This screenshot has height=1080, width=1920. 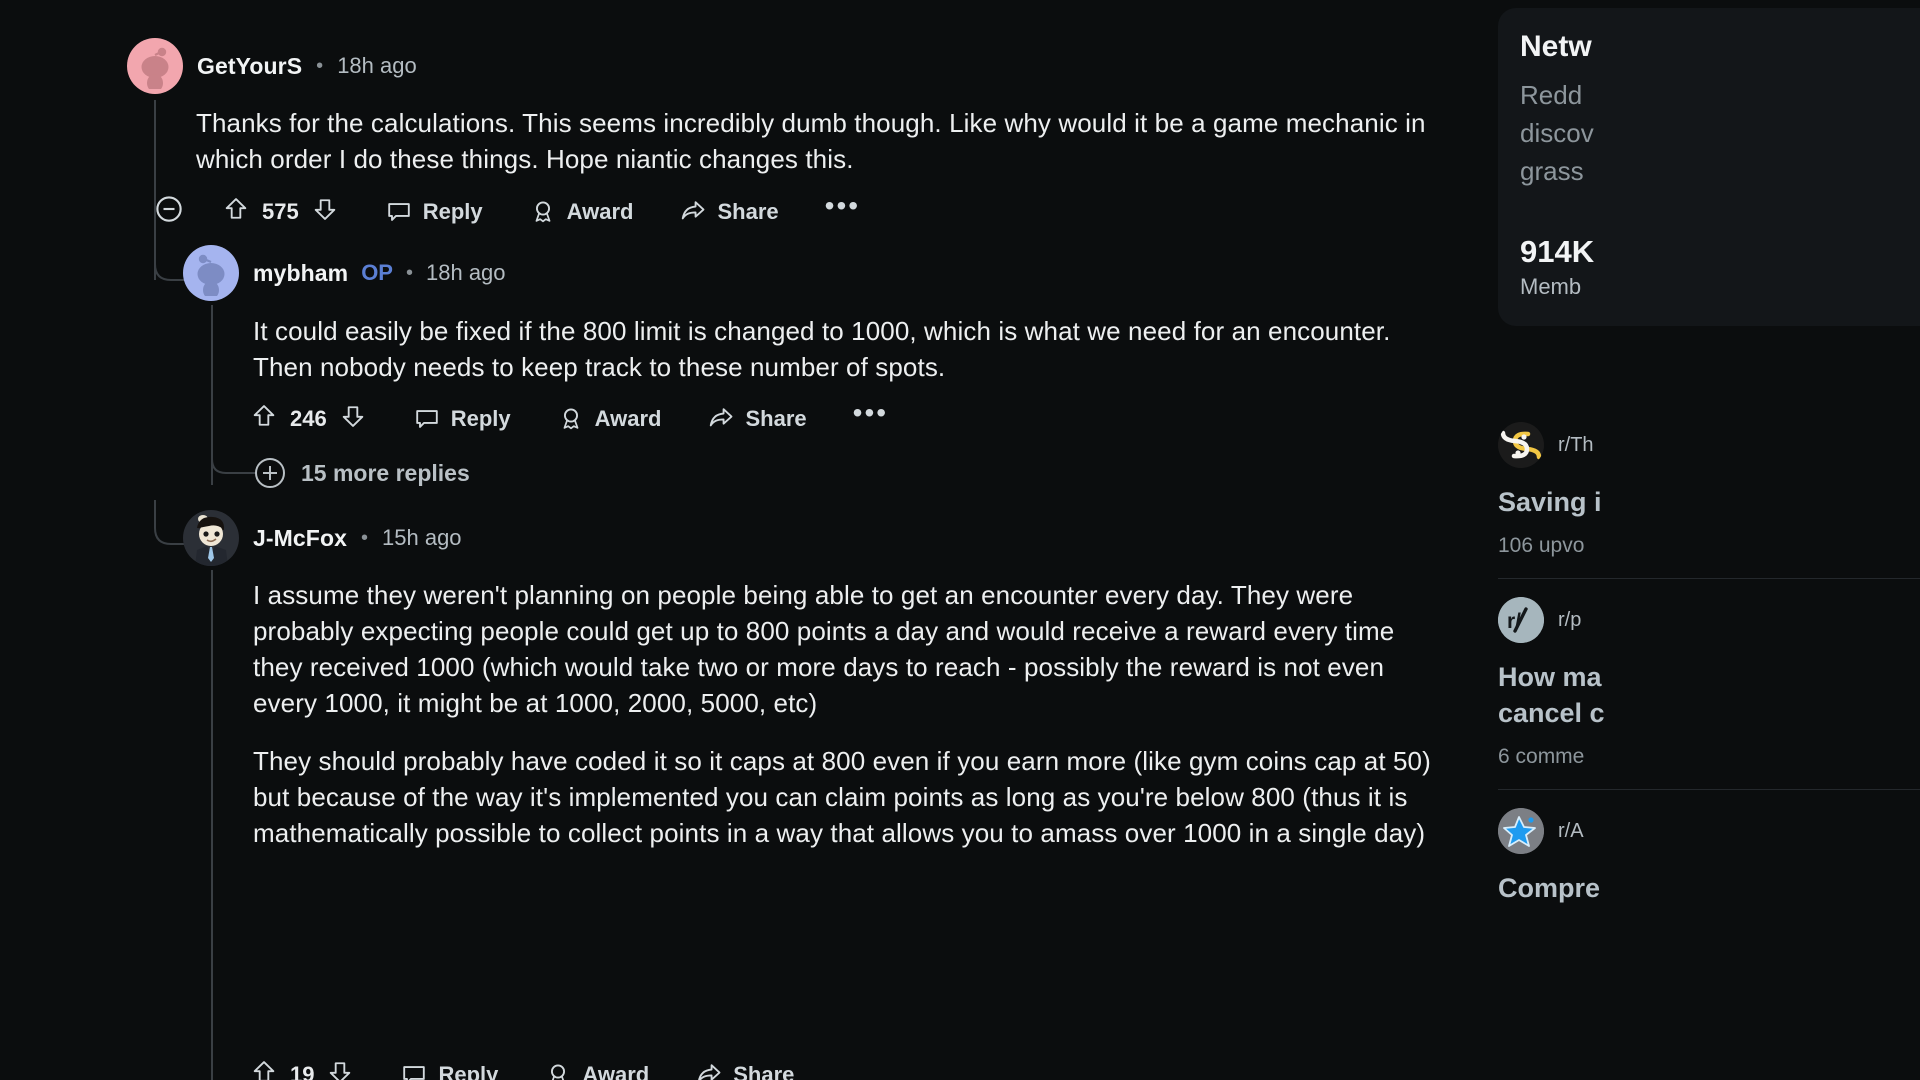 What do you see at coordinates (1709, 858) in the screenshot?
I see `recommended-post-3: r/A Compre` at bounding box center [1709, 858].